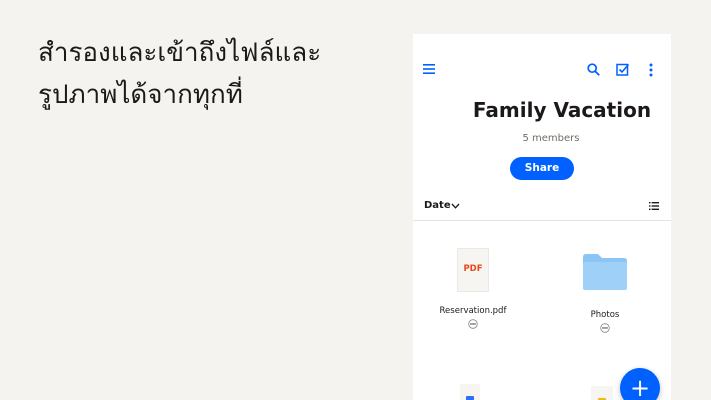 This screenshot has width=711, height=400. What do you see at coordinates (542, 207) in the screenshot?
I see `sort-bar: Date` at bounding box center [542, 207].